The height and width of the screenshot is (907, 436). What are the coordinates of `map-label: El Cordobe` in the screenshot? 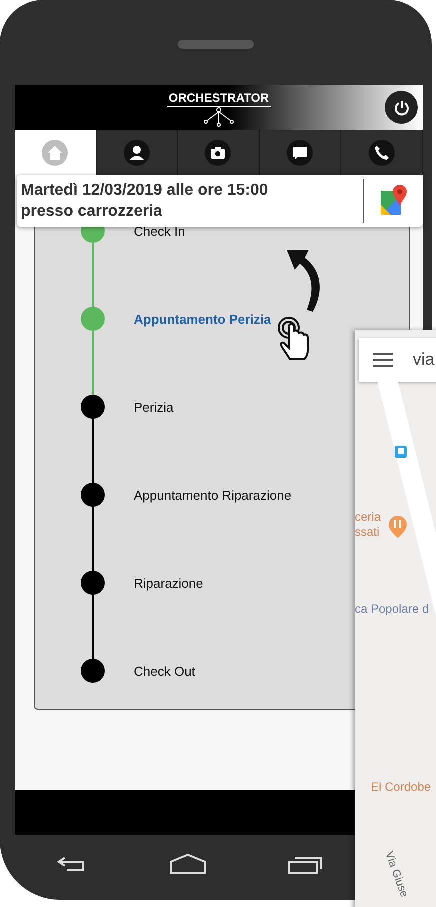 It's located at (401, 787).